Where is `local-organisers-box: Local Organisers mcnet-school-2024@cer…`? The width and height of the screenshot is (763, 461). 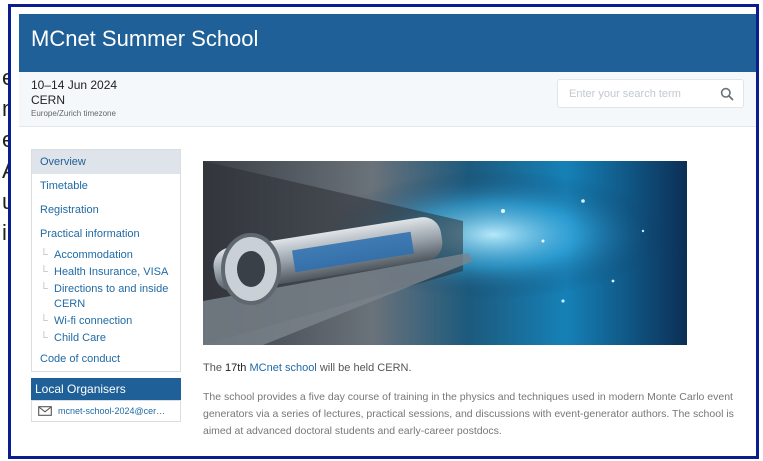 local-organisers-box: Local Organisers mcnet-school-2024@cer… is located at coordinates (106, 400).